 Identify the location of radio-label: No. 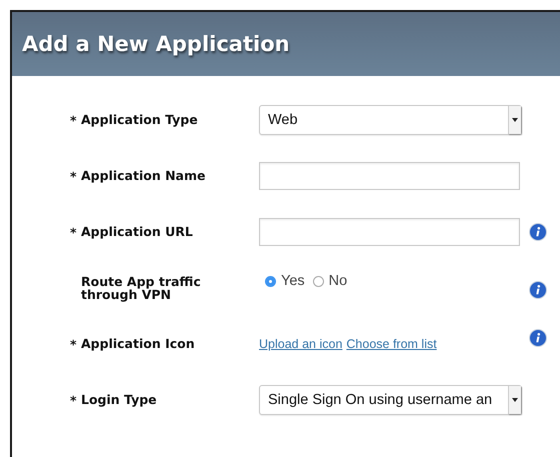
(338, 281).